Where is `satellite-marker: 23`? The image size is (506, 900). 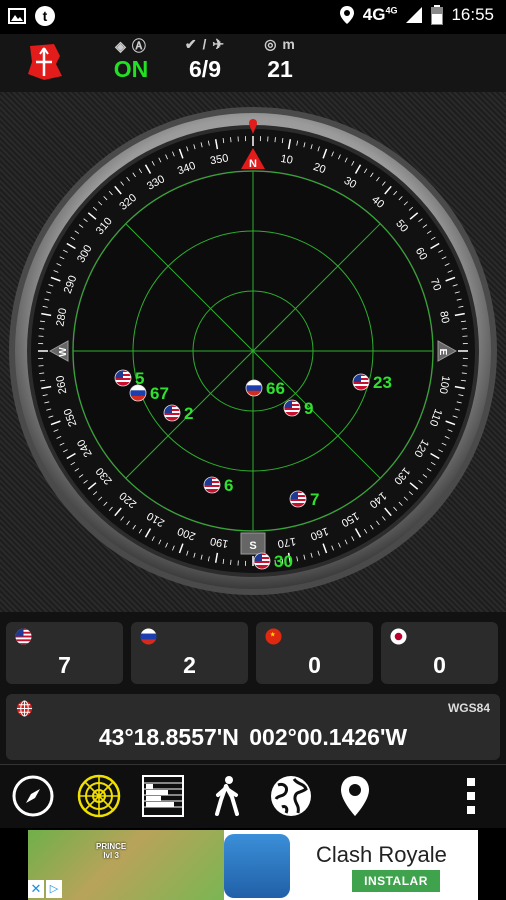
satellite-marker: 23 is located at coordinates (372, 382).